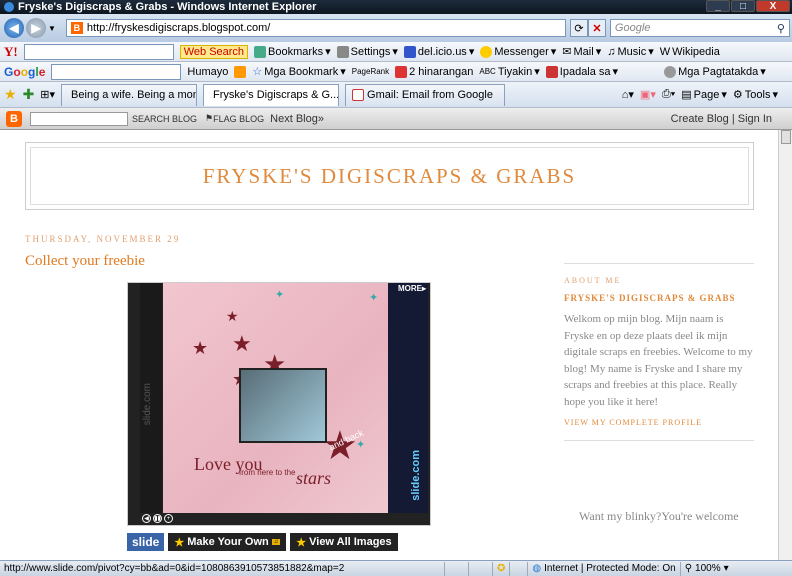 The width and height of the screenshot is (792, 576). What do you see at coordinates (699, 28) in the screenshot?
I see `search-input: Google ⚲` at bounding box center [699, 28].